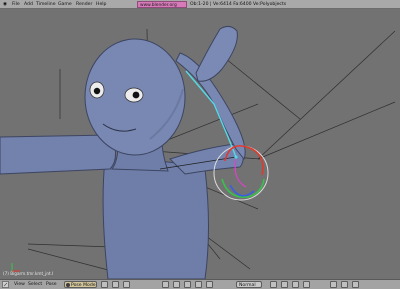 This screenshot has width=400, height=289. Describe the element at coordinates (165, 284) in the screenshot. I see `manipulator-toggle-icon` at that location.